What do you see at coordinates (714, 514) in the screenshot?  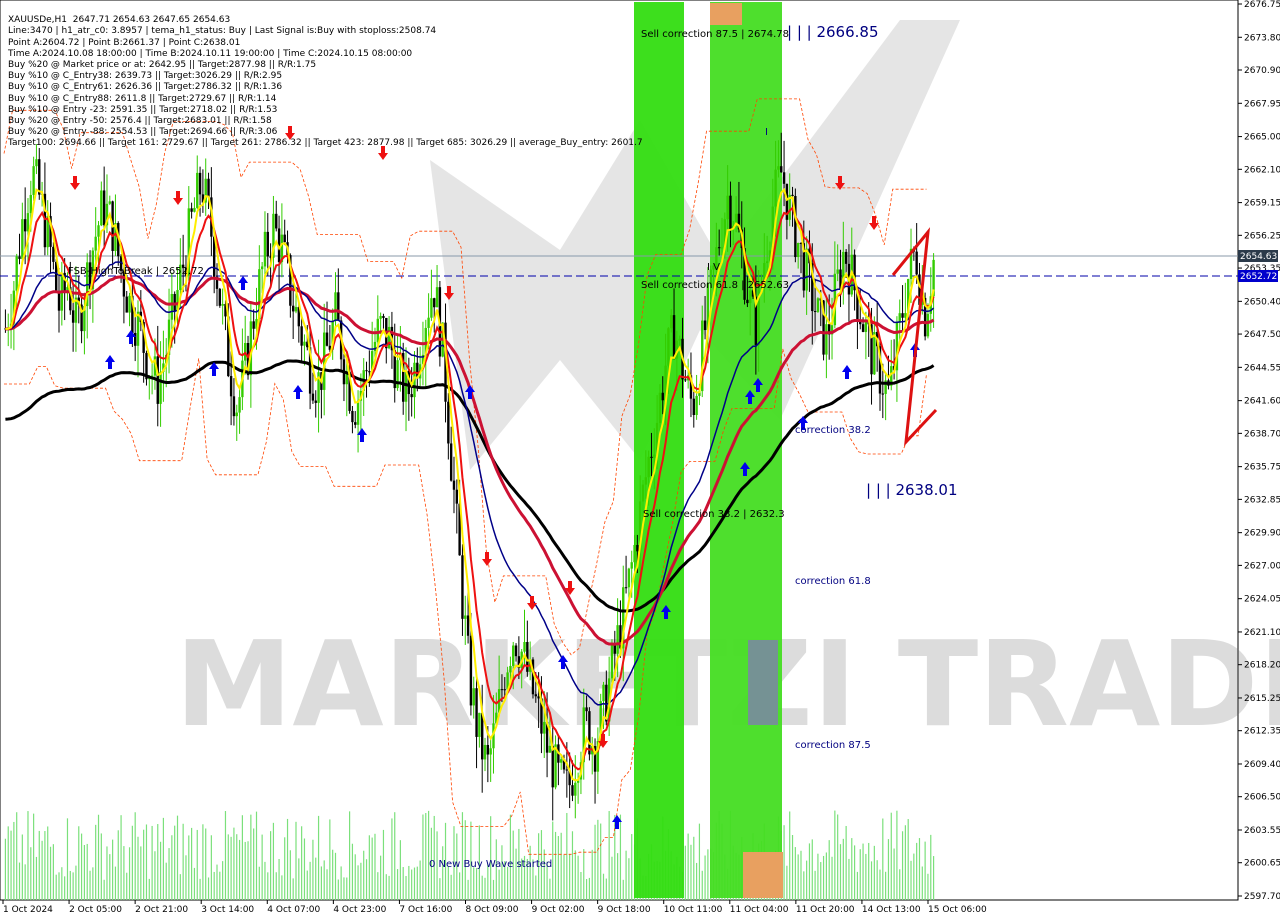 I see `sell-correction-382-label: Sell correction 38.2 | 2632.3` at bounding box center [714, 514].